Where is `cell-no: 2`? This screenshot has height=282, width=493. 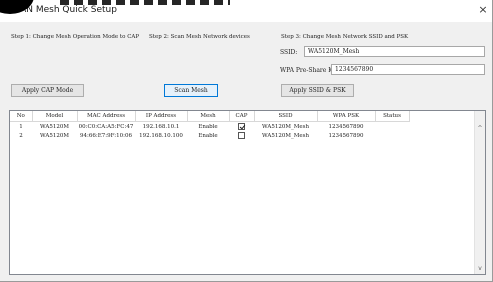 cell-no: 2 is located at coordinates (21, 135).